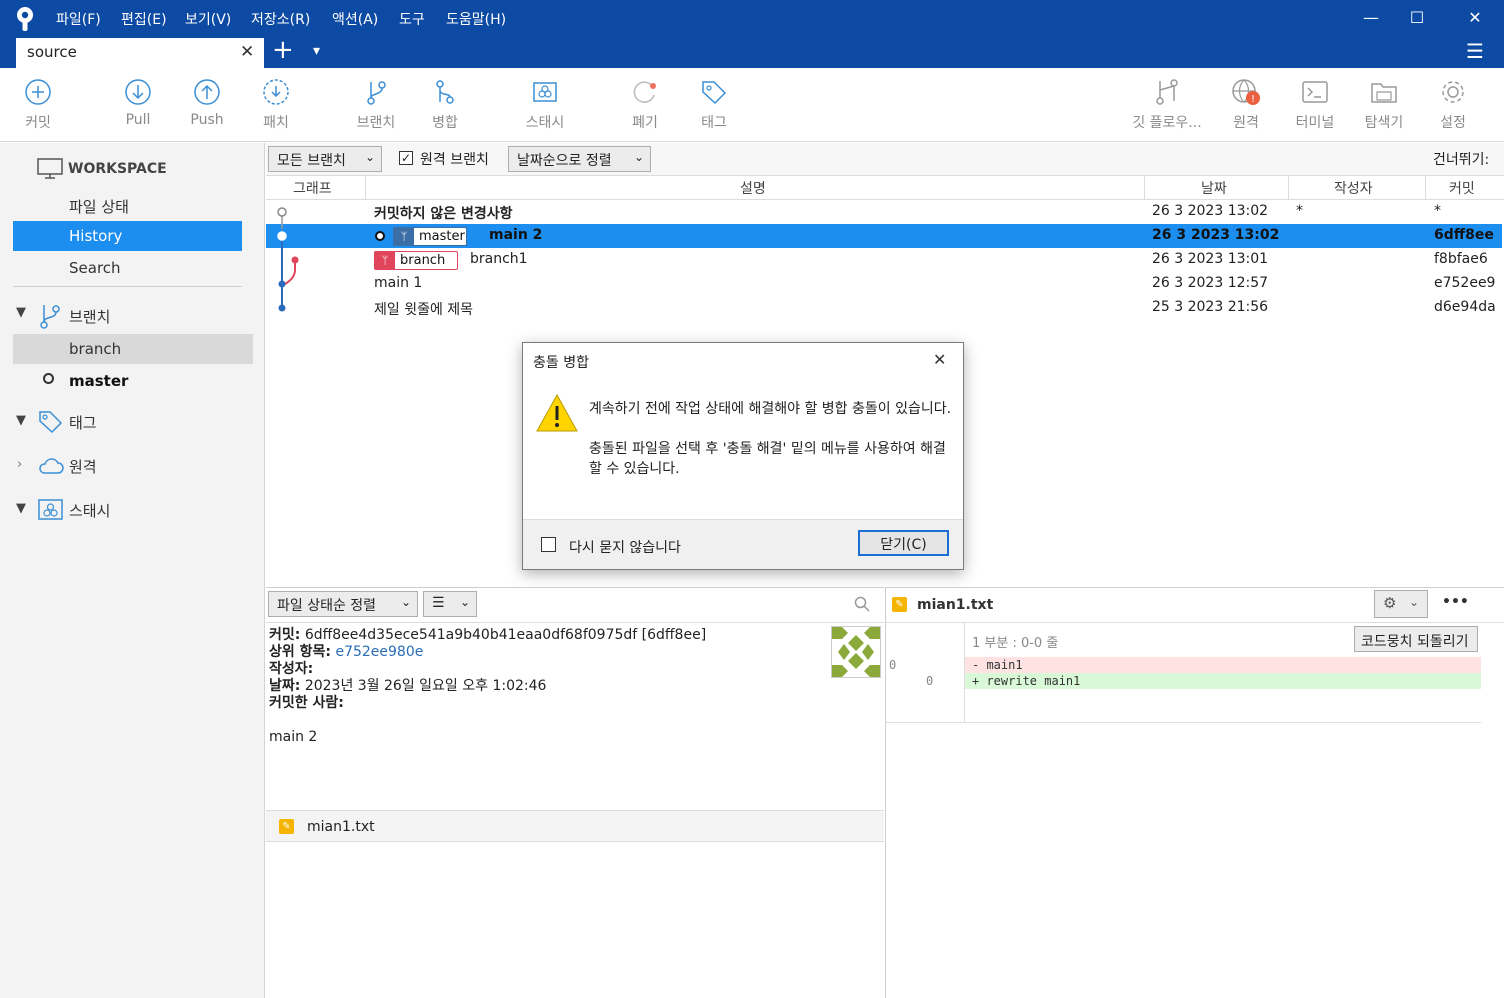 The width and height of the screenshot is (1504, 998). I want to click on patch-button: 패치, so click(276, 105).